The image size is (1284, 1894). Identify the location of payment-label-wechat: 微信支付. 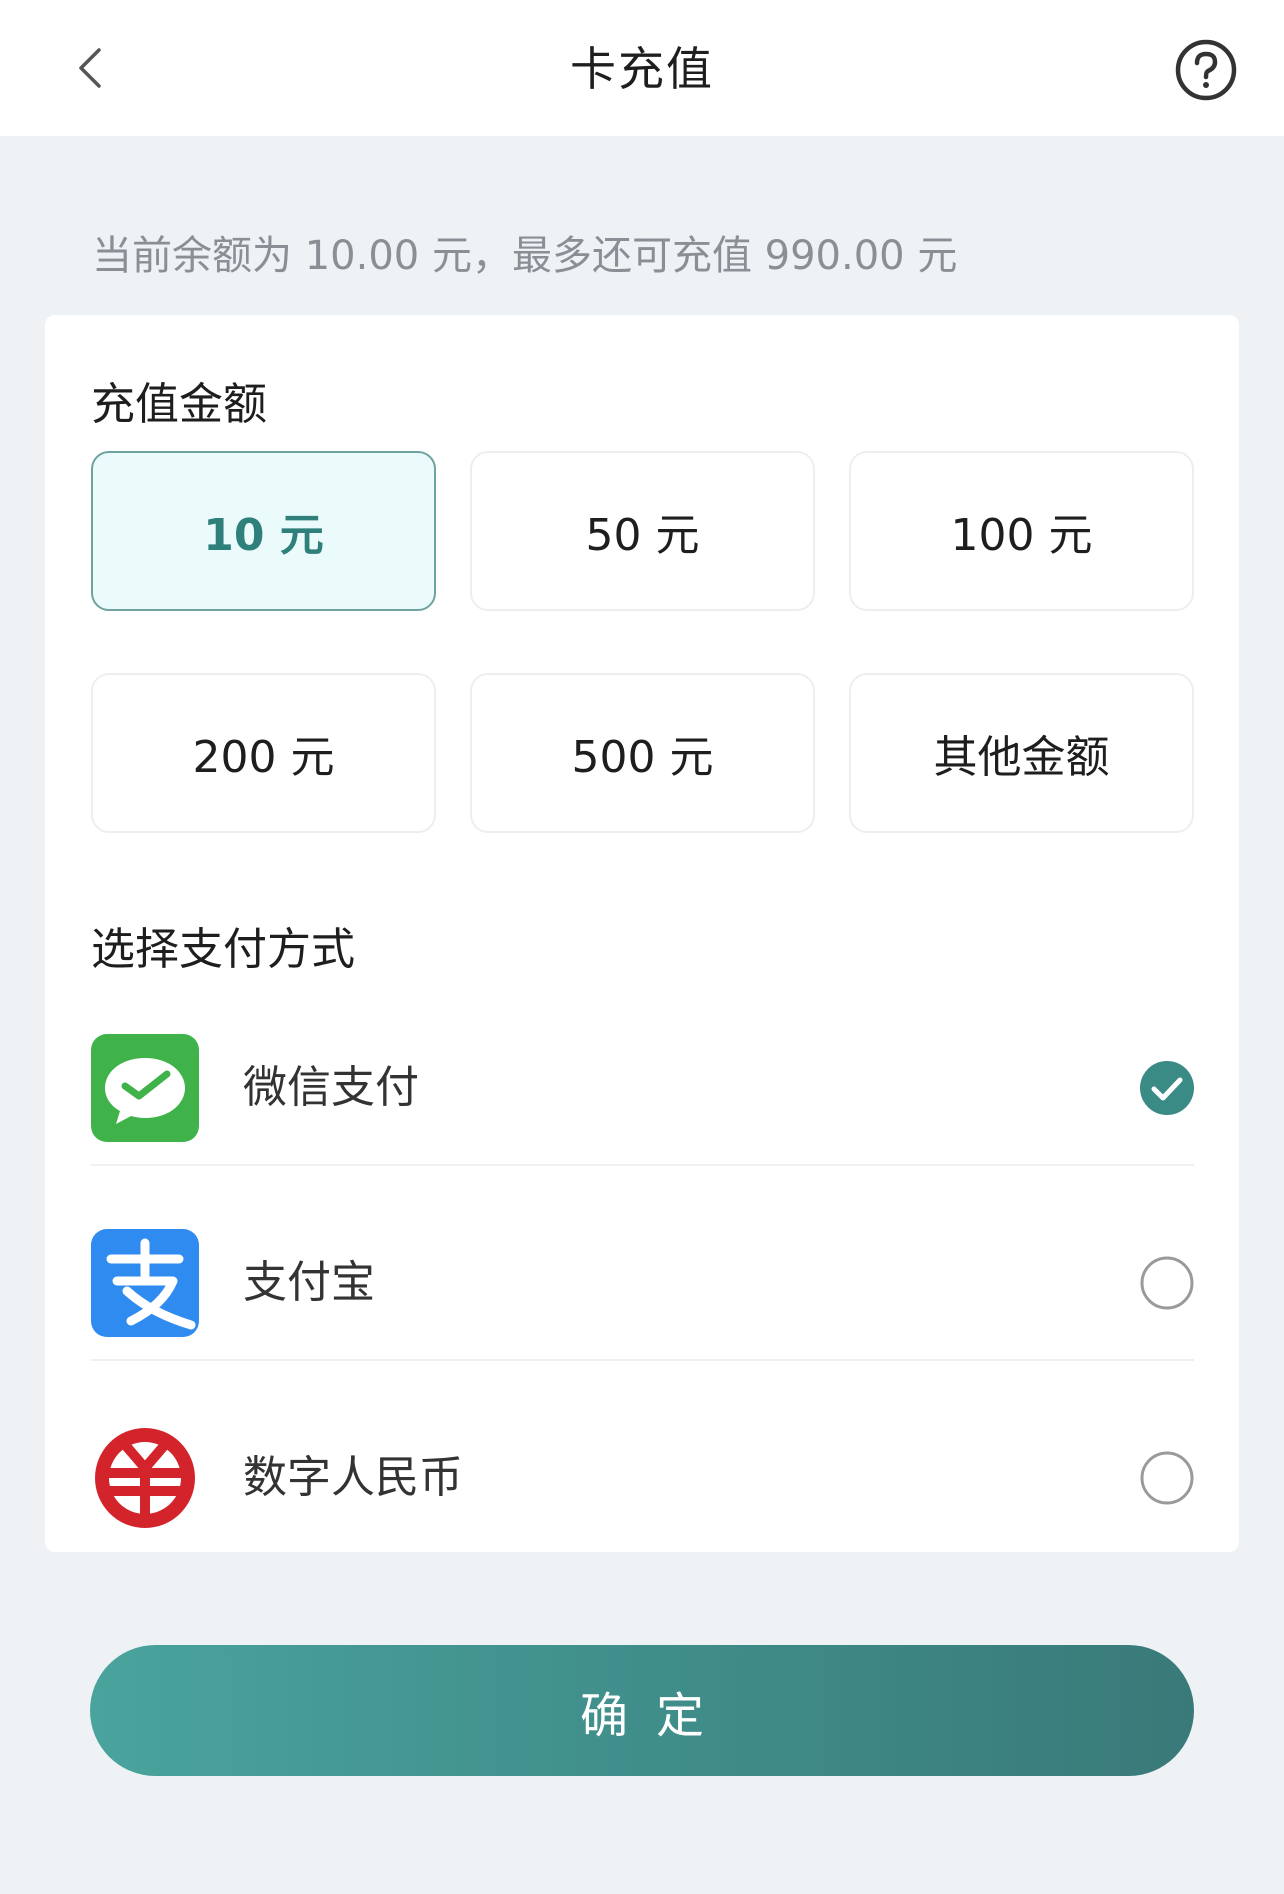
(331, 1087).